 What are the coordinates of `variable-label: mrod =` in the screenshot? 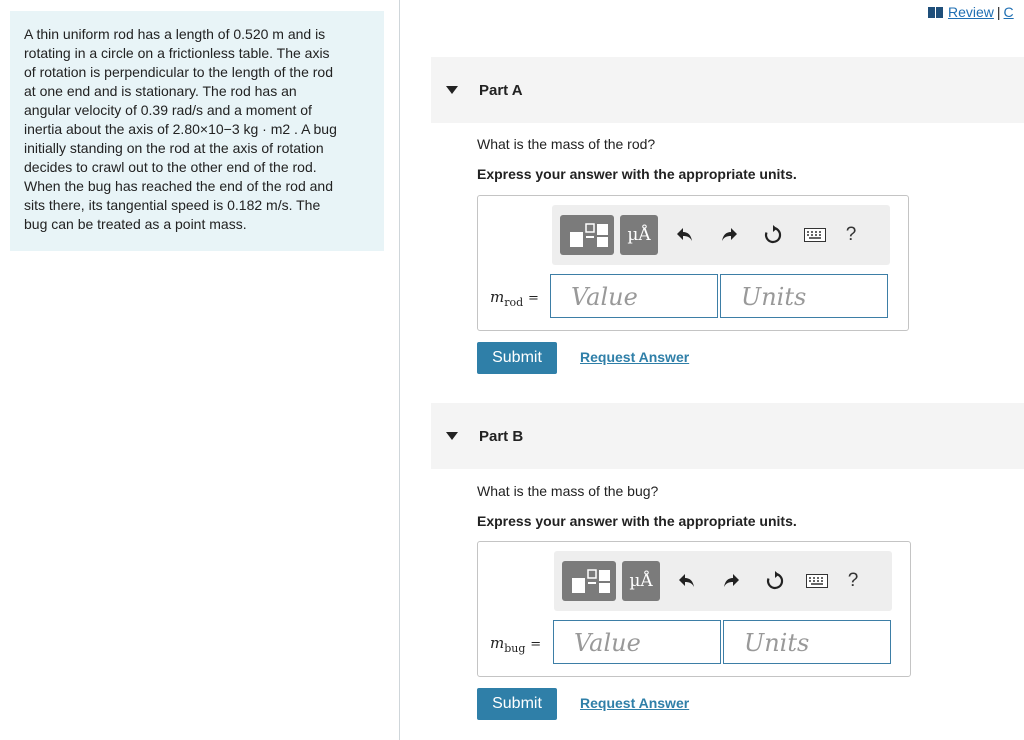 It's located at (514, 298).